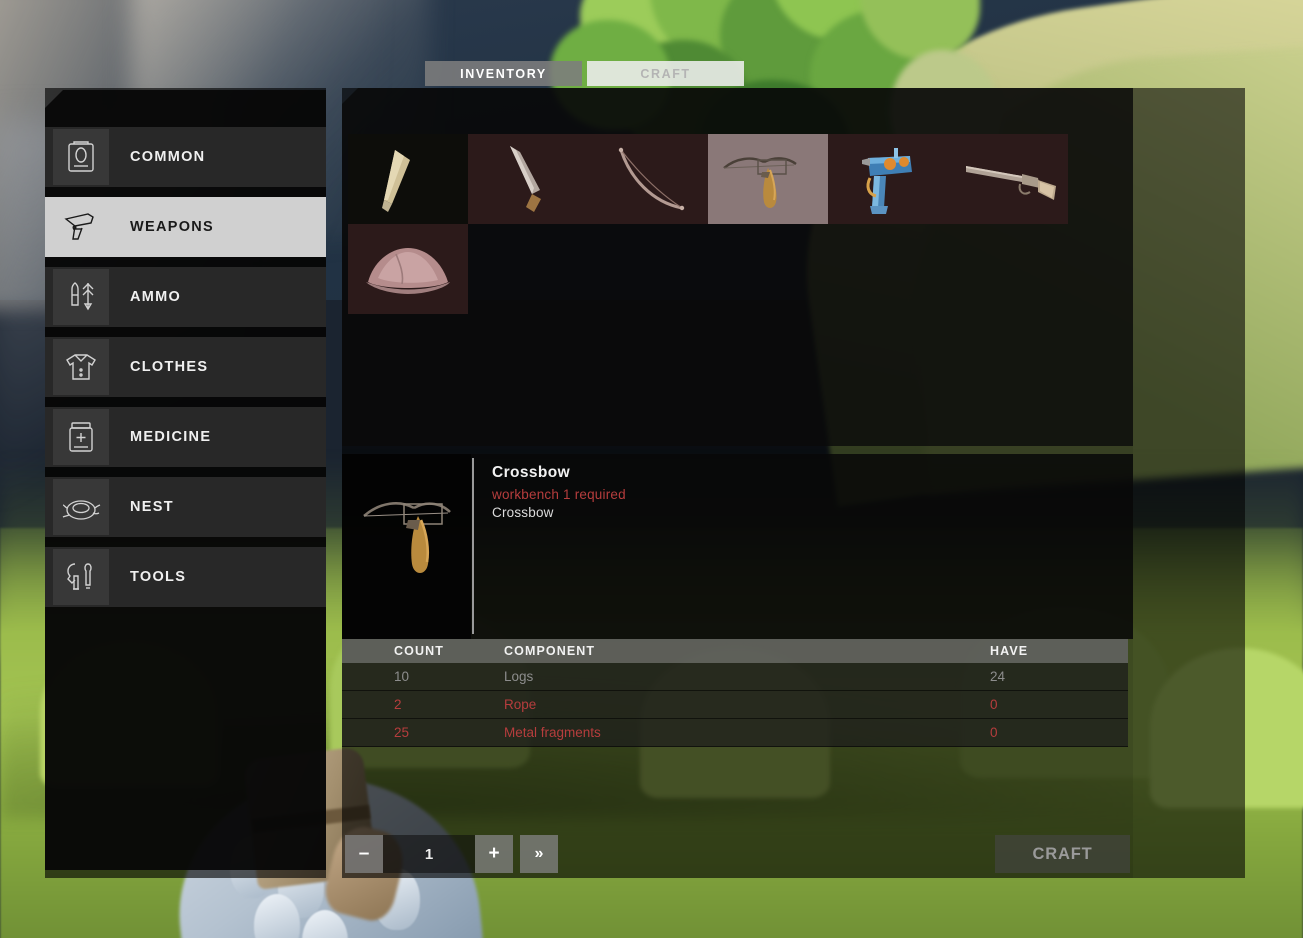  I want to click on table-row: 2 Rope 0, so click(735, 705).